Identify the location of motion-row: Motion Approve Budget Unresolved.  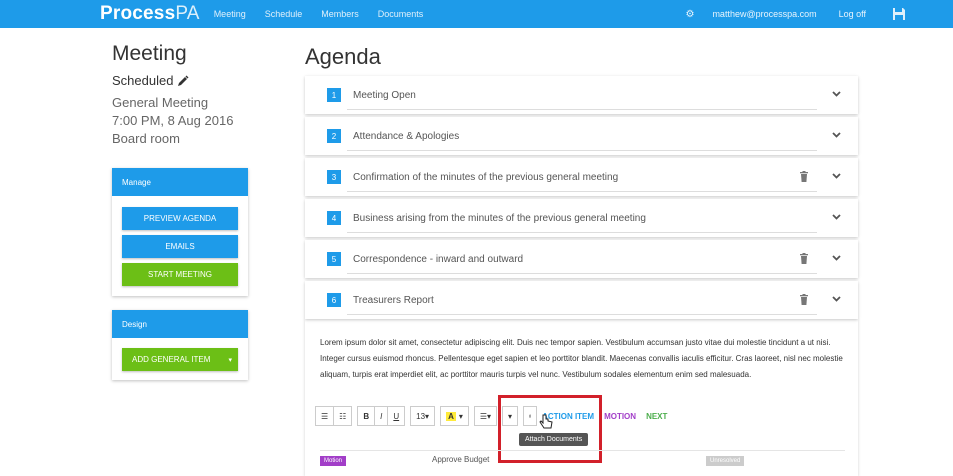
(582, 460).